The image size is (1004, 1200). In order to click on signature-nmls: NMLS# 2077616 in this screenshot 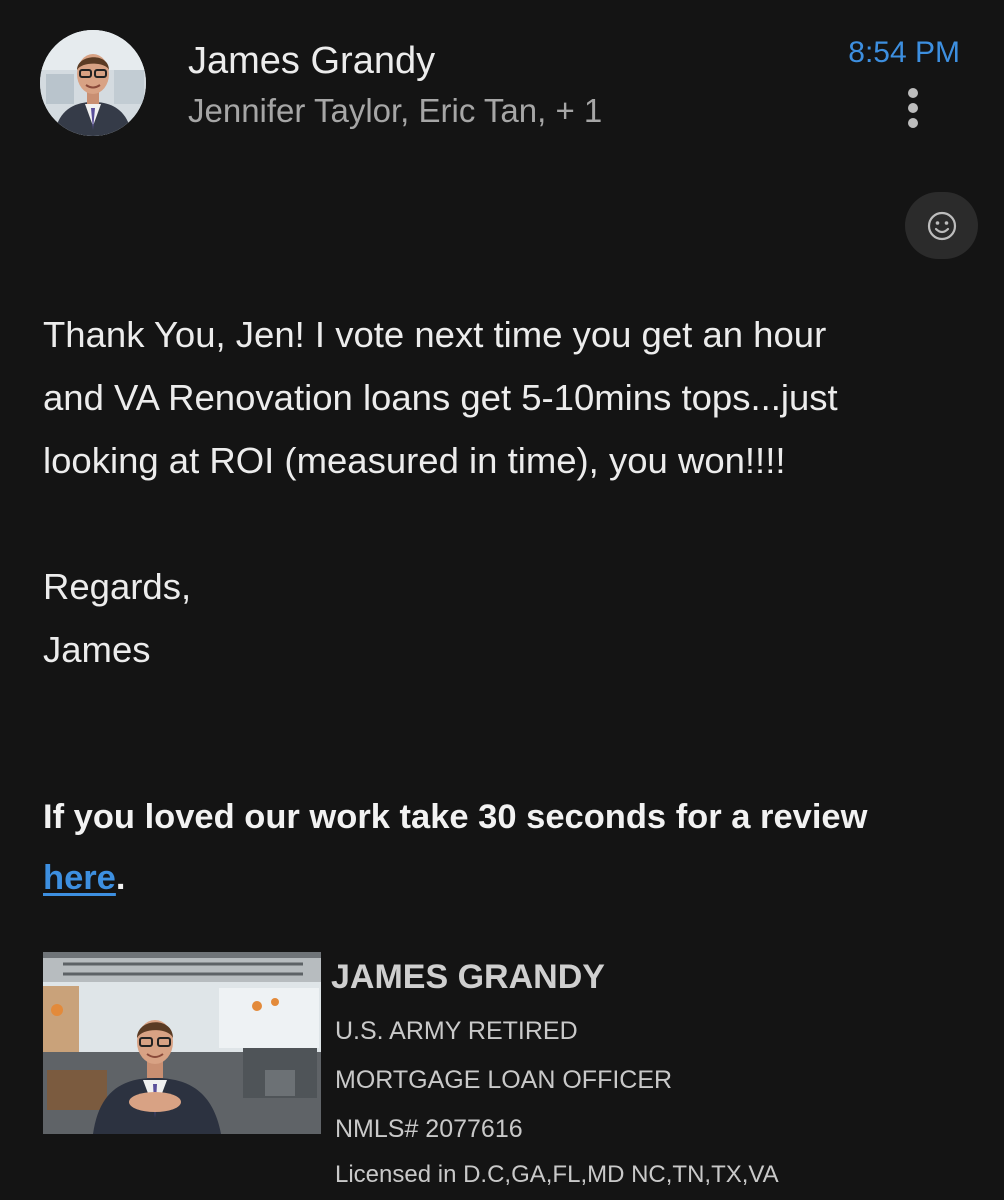, I will do `click(429, 1129)`.